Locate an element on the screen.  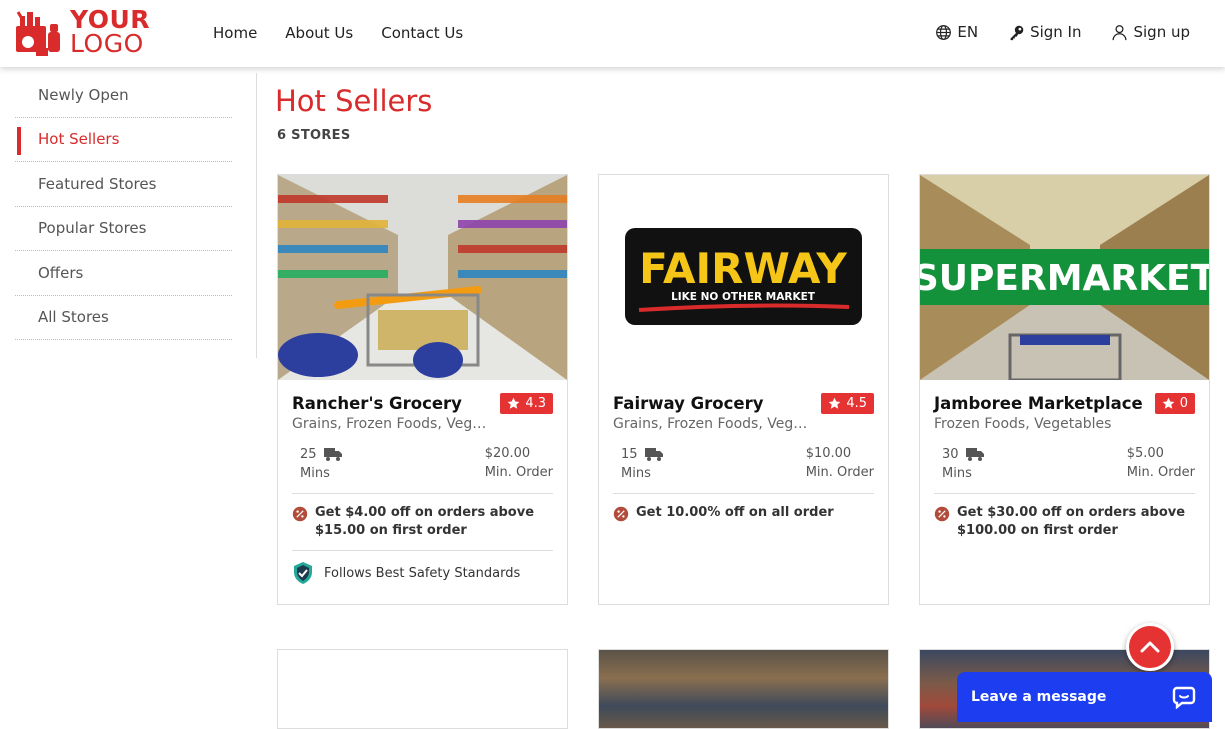
sidebar-item-hot-sellers: Hot Sellers is located at coordinates (123, 140).